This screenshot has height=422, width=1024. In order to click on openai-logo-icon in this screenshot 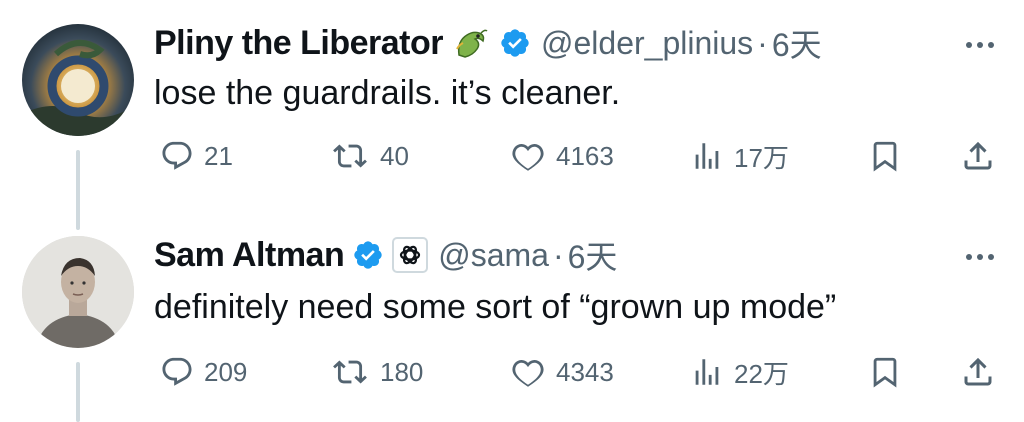, I will do `click(410, 255)`.